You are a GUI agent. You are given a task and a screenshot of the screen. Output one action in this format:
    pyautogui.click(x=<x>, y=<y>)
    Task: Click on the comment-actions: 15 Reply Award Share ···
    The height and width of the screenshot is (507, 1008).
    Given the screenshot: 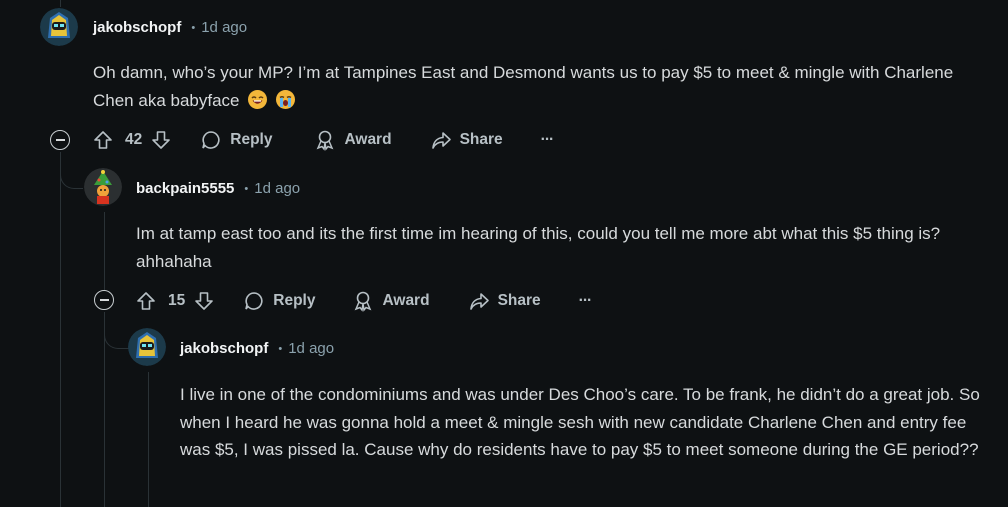 What is the action you would take?
    pyautogui.click(x=363, y=301)
    